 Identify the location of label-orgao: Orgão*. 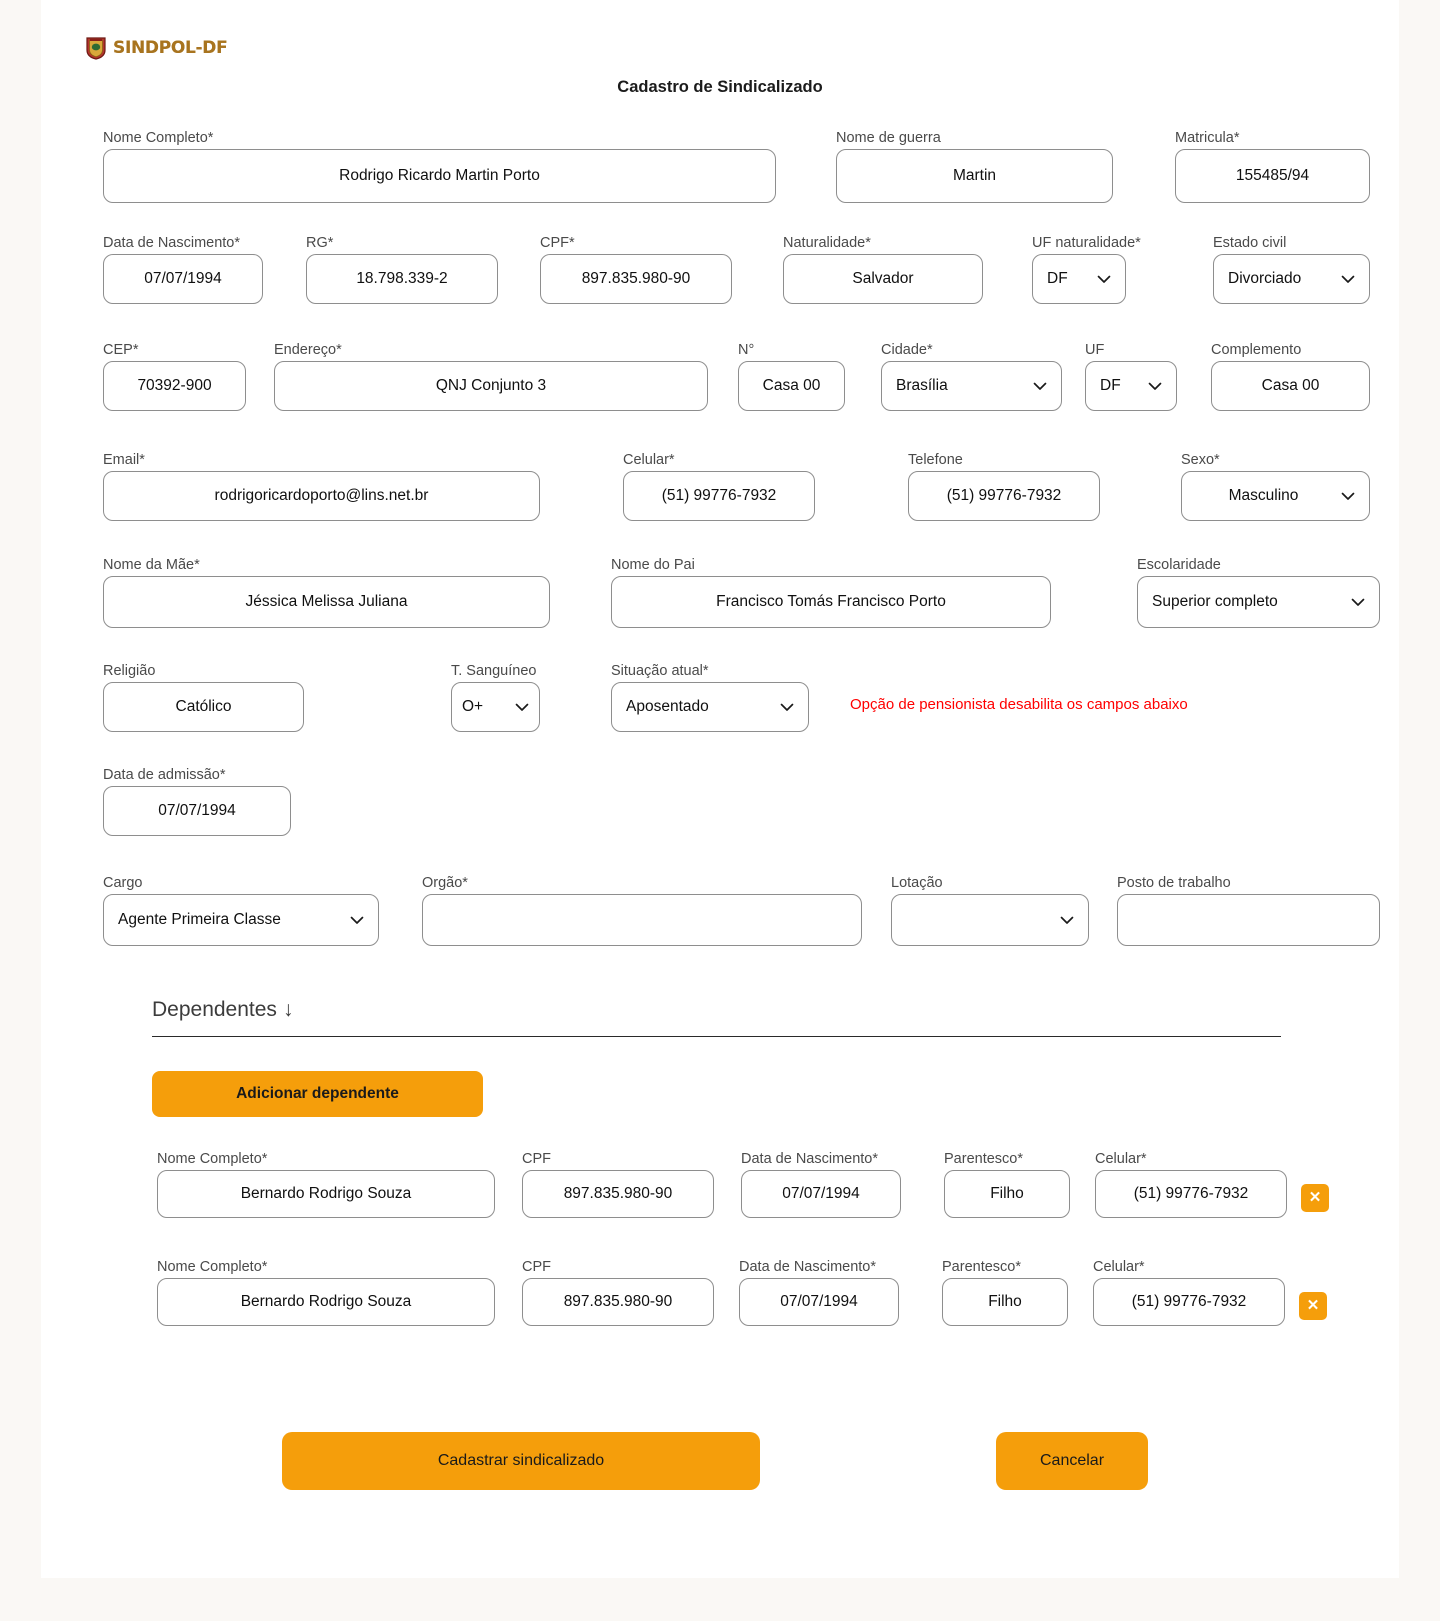
(445, 883).